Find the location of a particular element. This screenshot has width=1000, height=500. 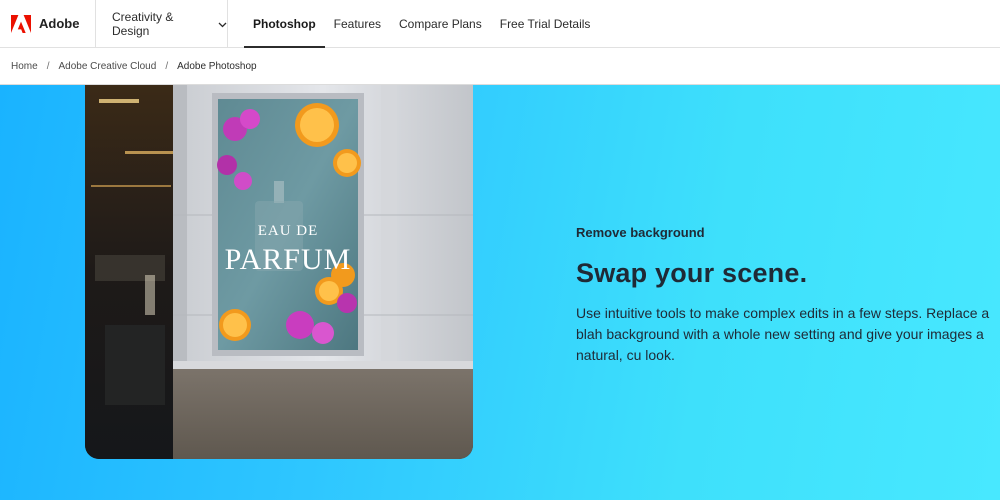

nav-link-features: Features is located at coordinates (357, 23).